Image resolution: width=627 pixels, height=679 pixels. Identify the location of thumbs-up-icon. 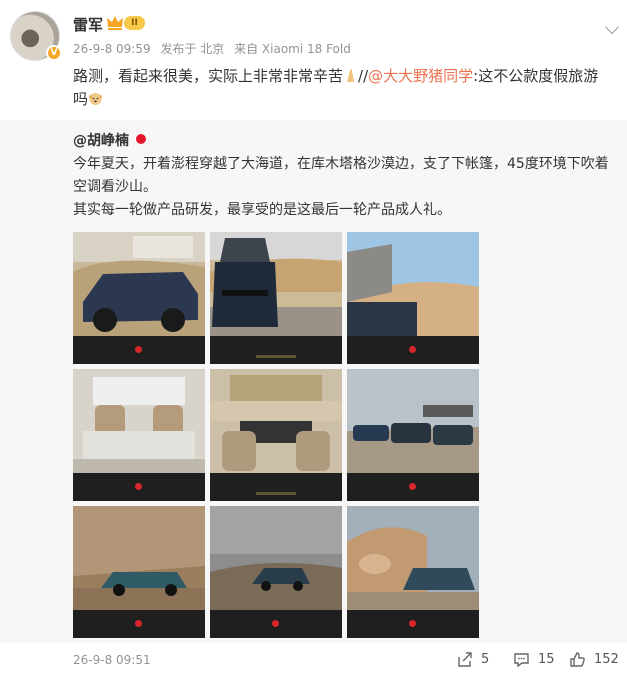
(577, 659).